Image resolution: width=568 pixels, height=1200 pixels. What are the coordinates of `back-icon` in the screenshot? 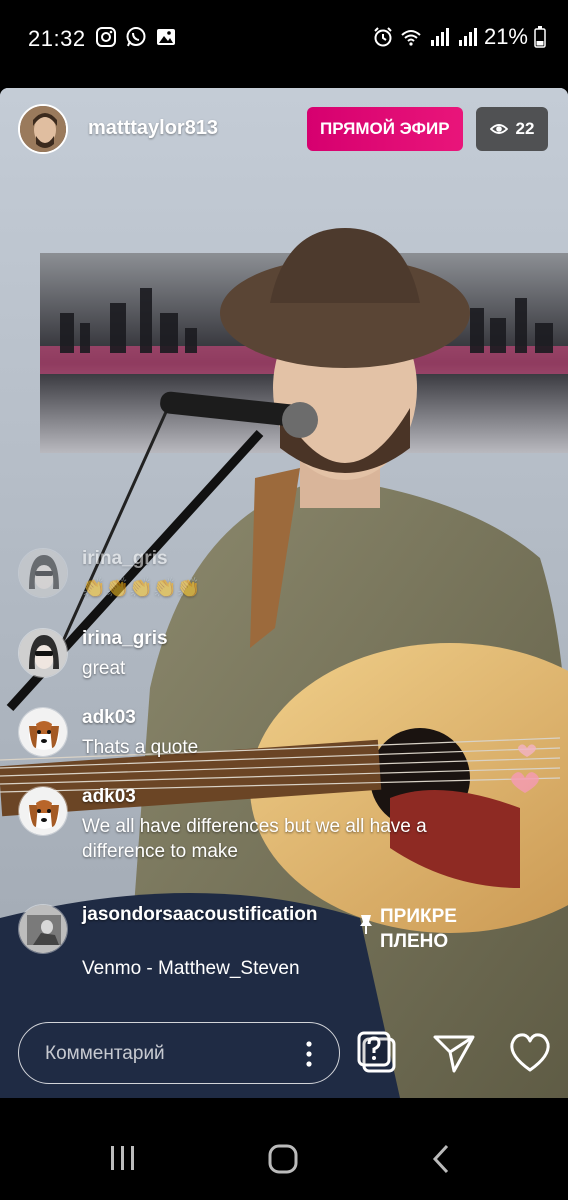 It's located at (441, 1159).